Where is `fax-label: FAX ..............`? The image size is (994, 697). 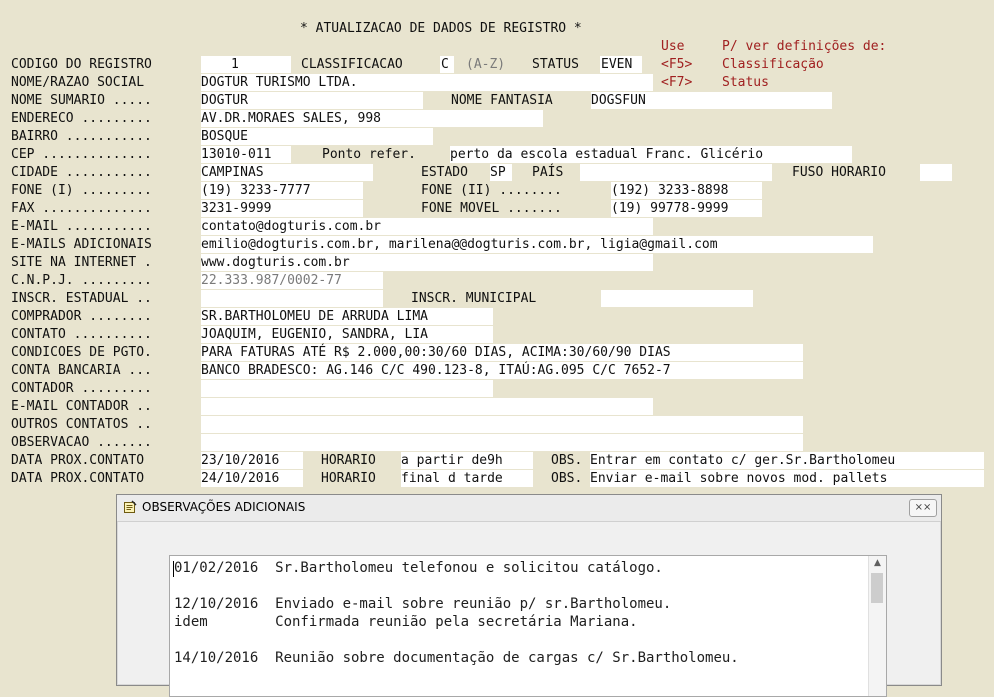
fax-label: FAX .............. is located at coordinates (81, 208).